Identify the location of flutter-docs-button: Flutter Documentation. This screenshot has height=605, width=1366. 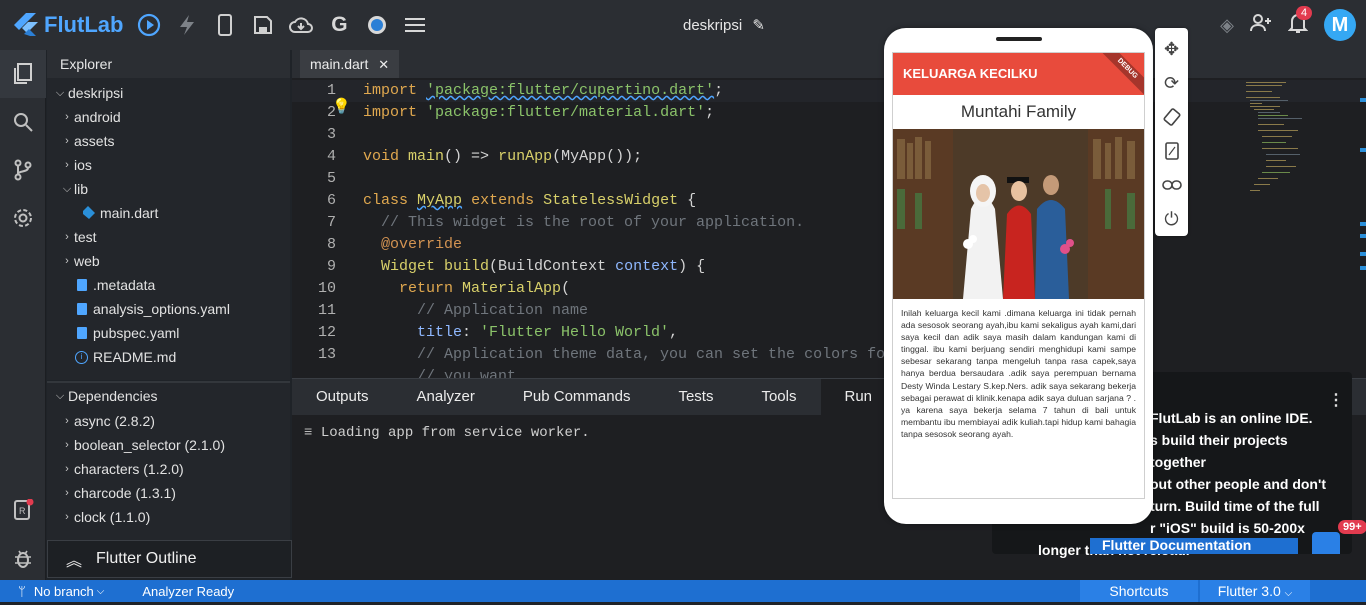
(1194, 546).